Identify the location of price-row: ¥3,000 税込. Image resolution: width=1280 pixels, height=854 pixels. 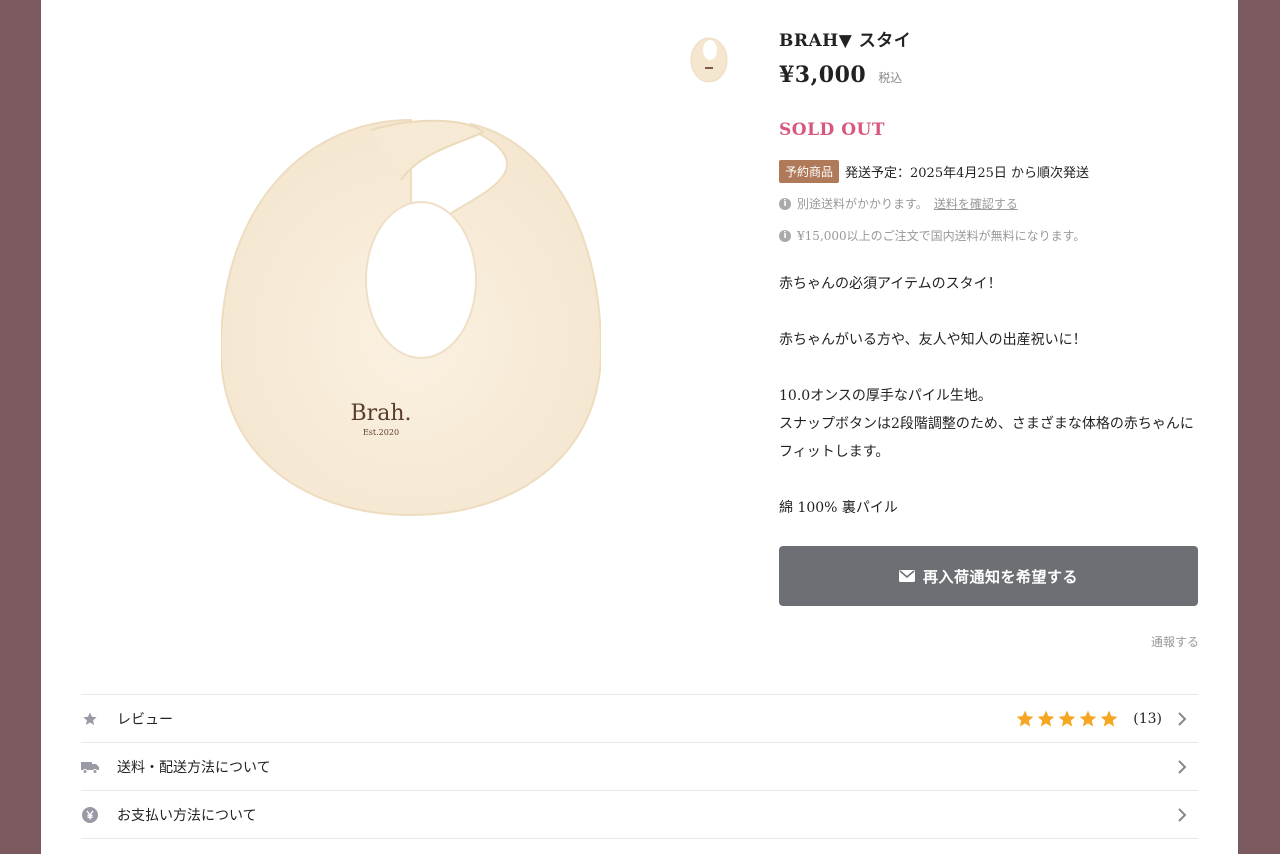
(840, 75).